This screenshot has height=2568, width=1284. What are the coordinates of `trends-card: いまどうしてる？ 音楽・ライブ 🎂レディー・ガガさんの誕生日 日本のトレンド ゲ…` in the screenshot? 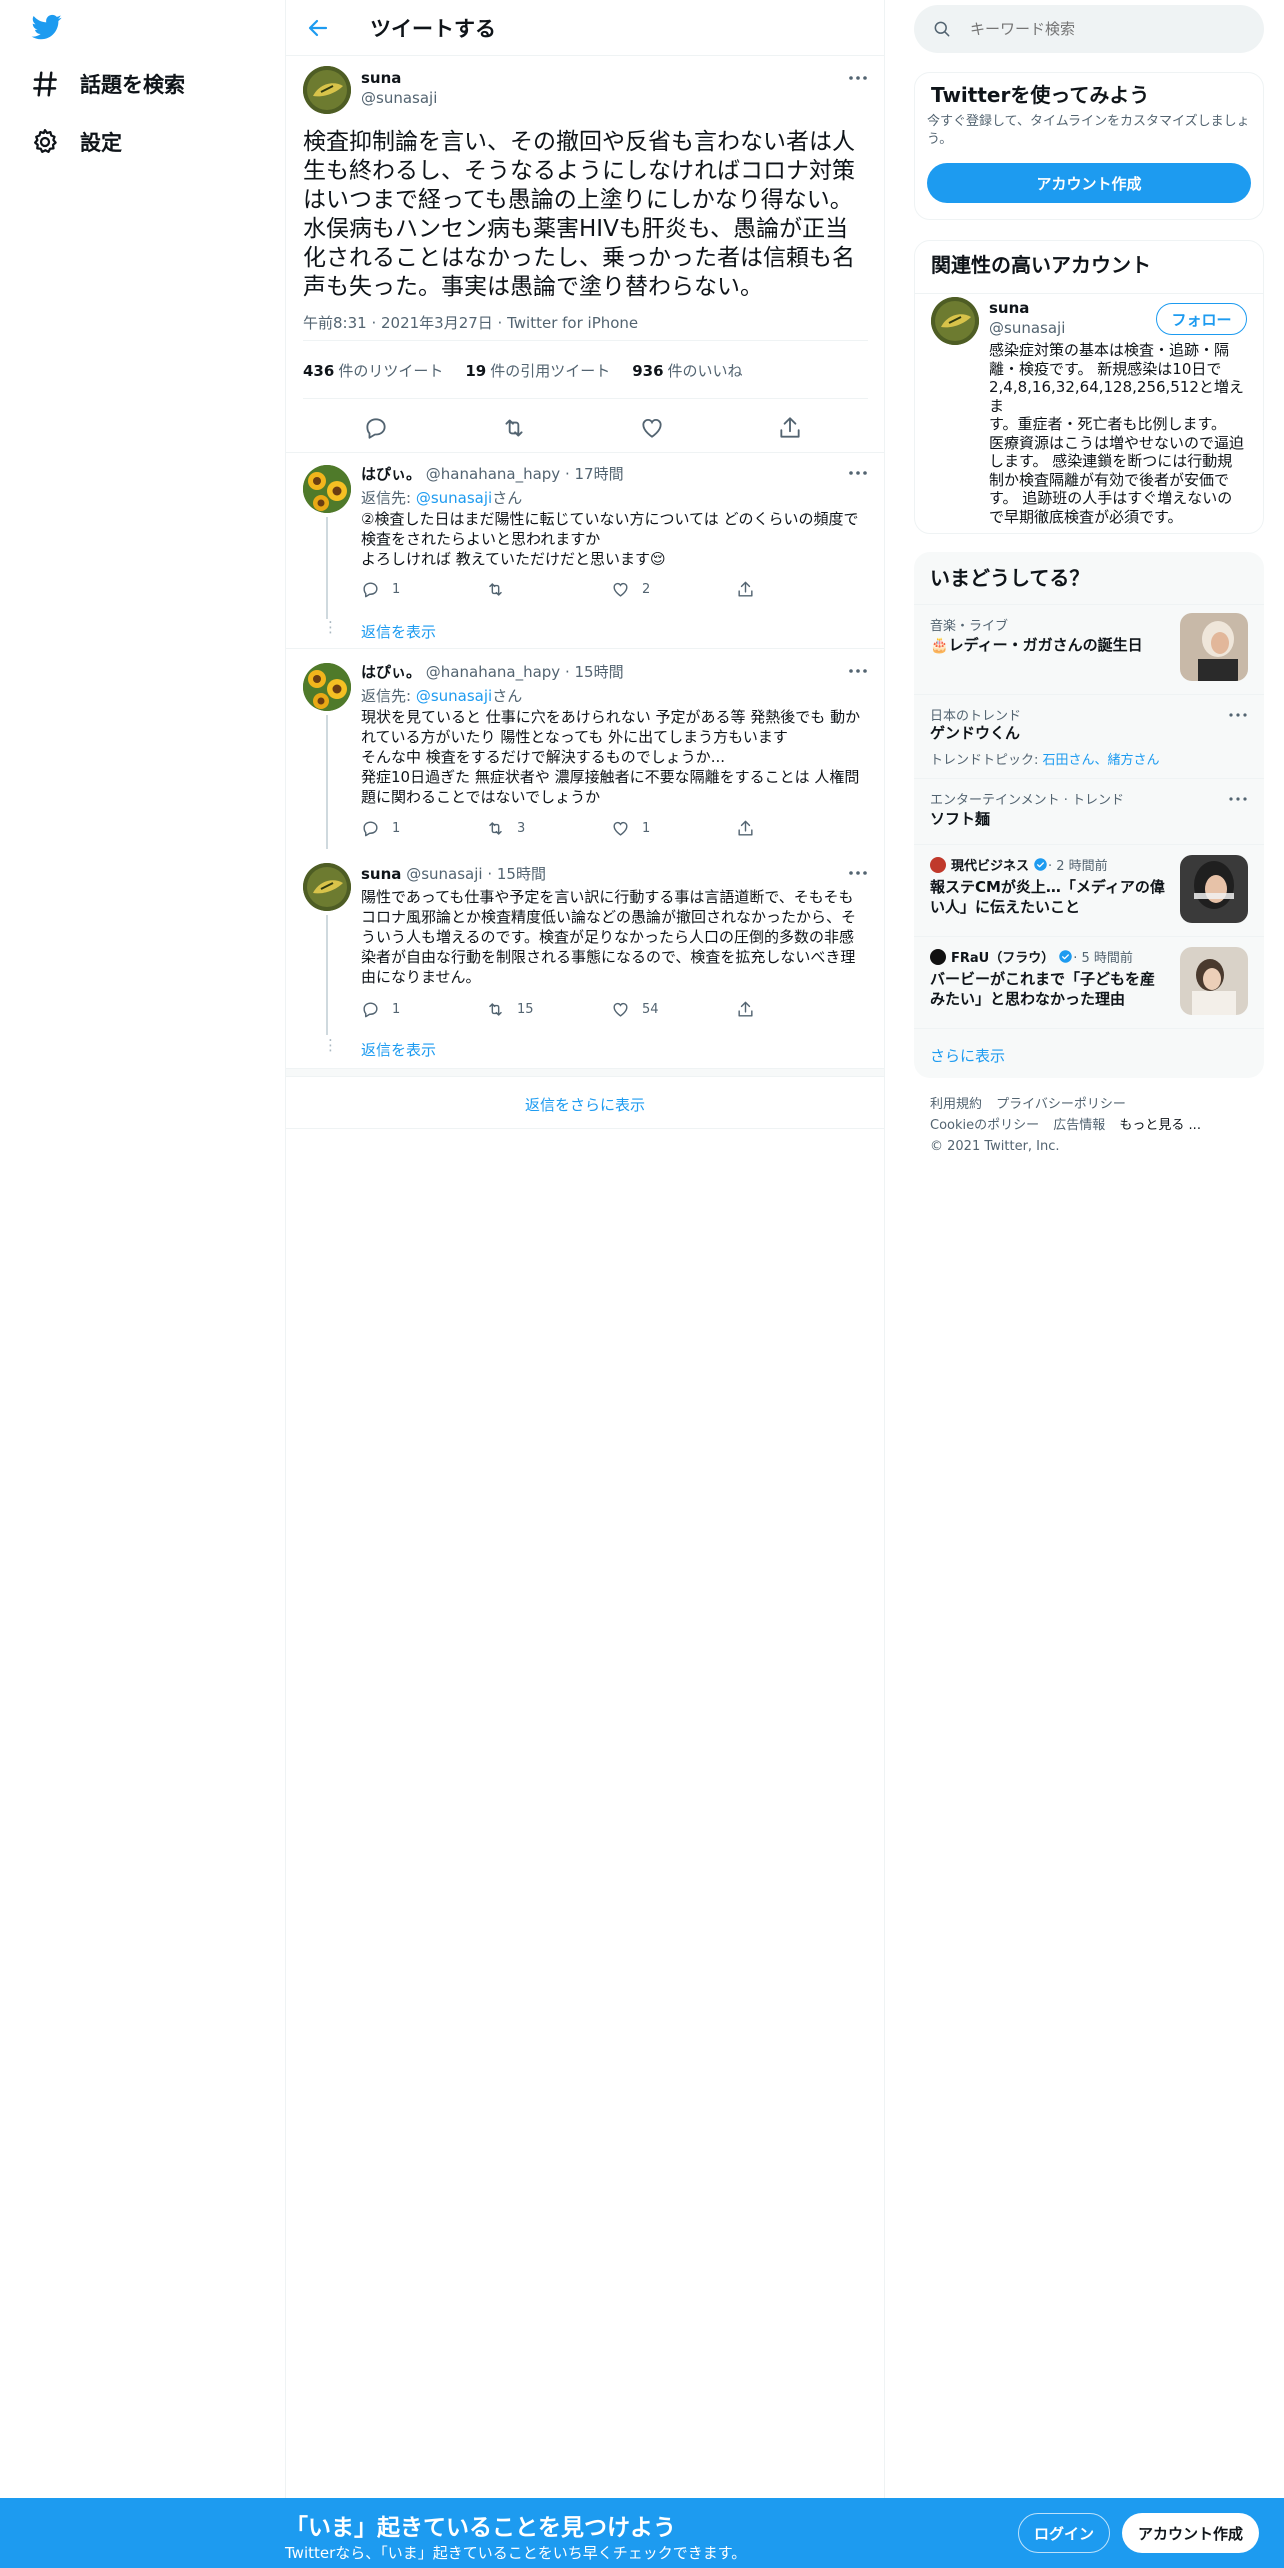 It's located at (1089, 815).